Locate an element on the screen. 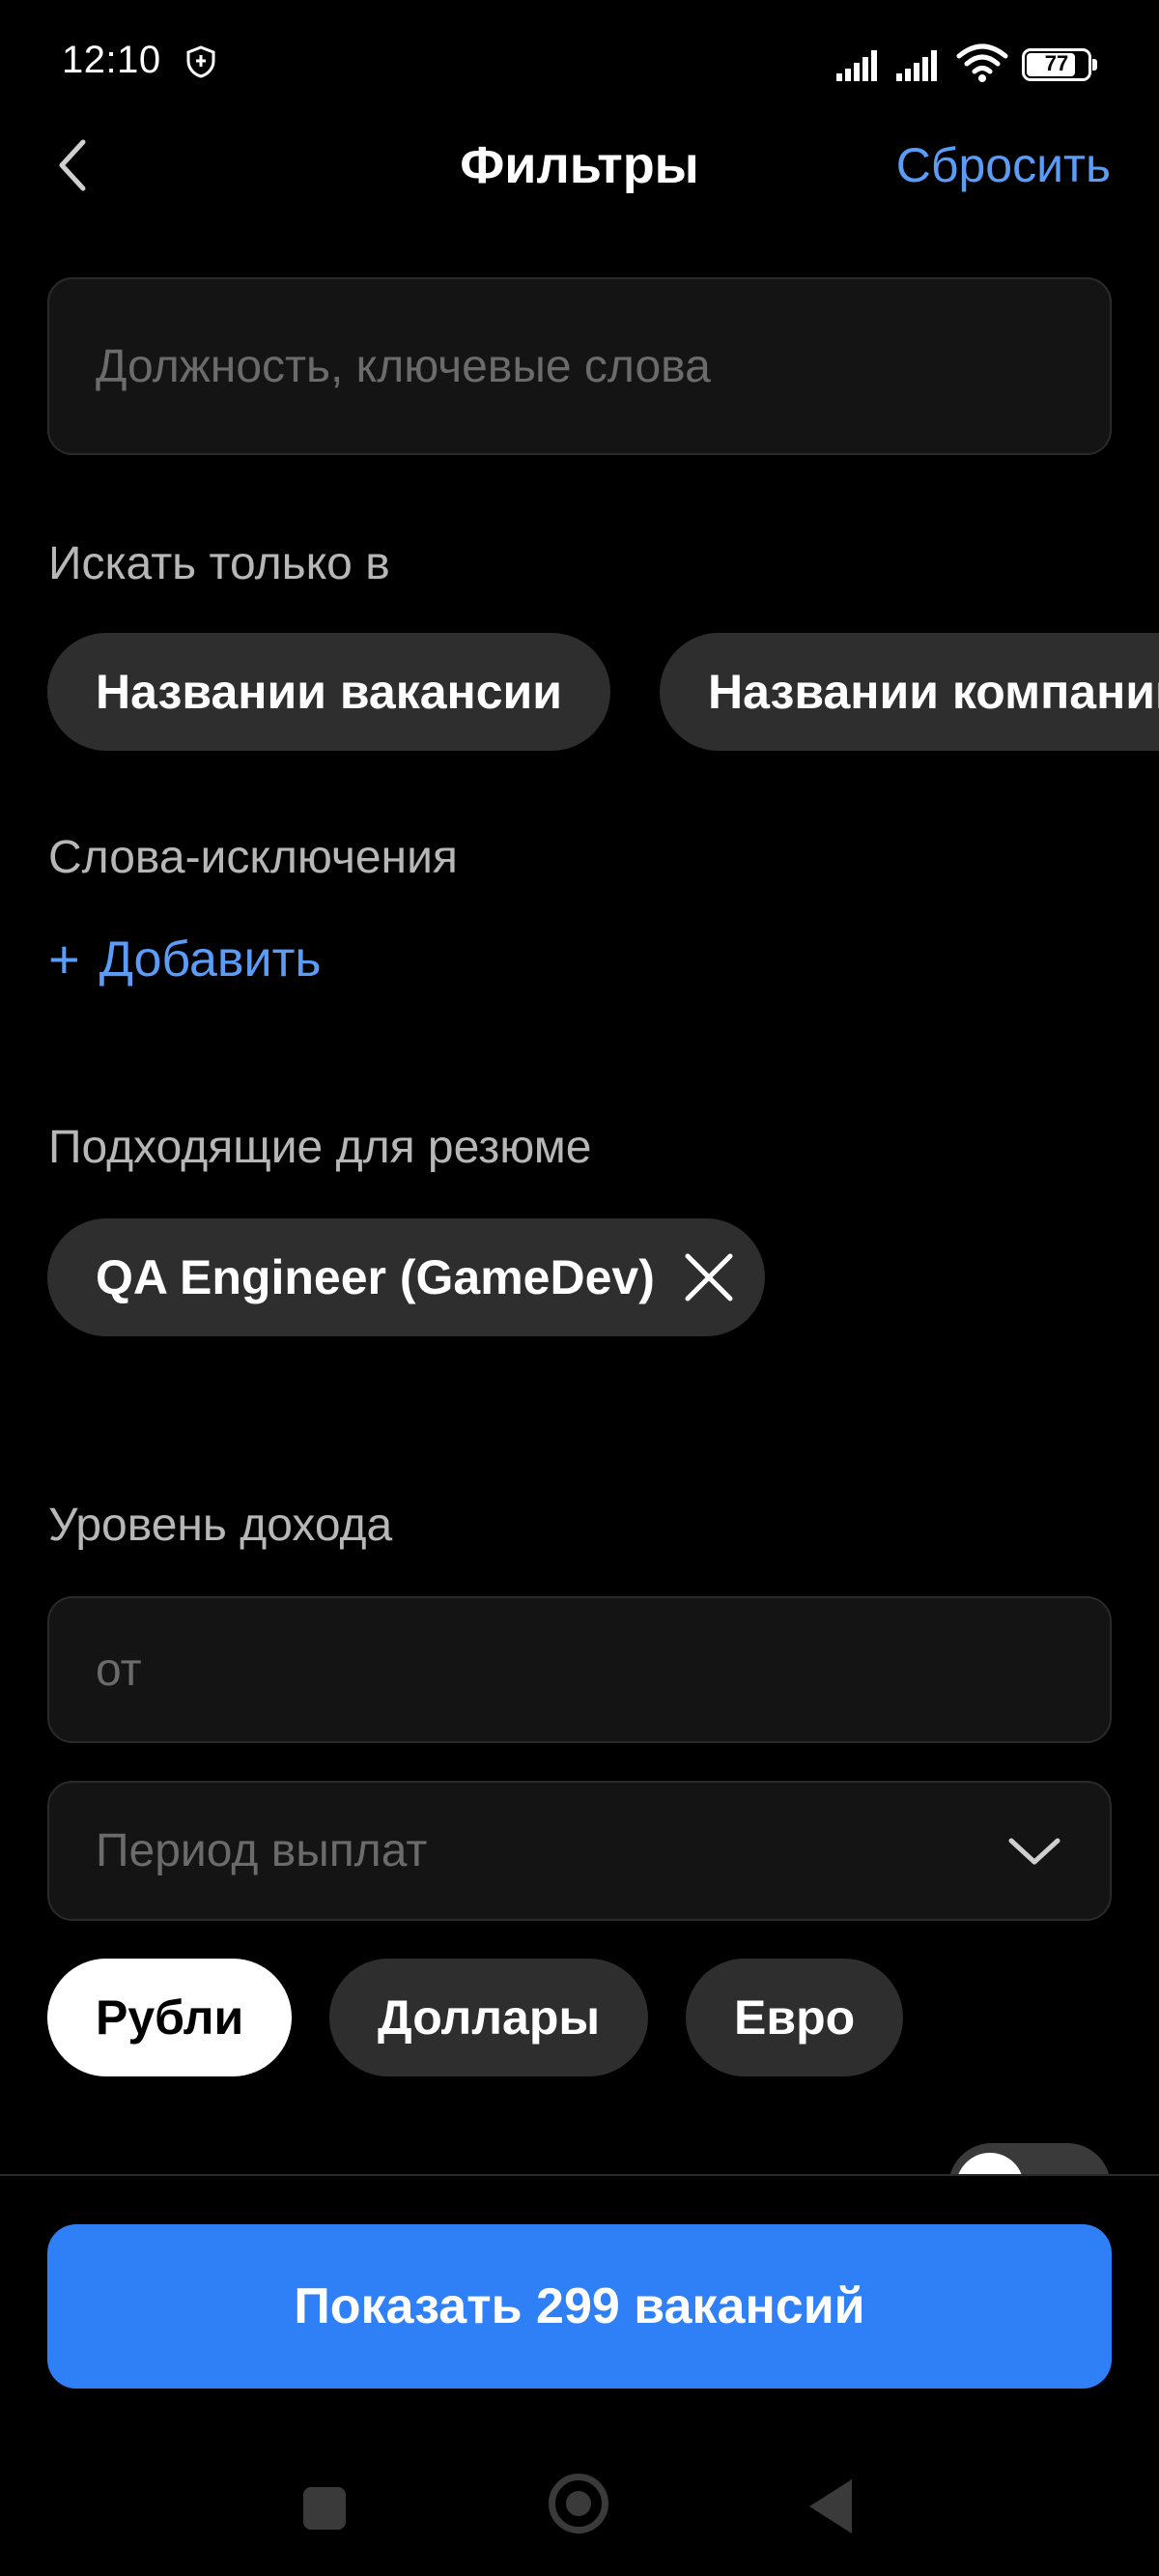 The height and width of the screenshot is (2576, 1159). battery-level: 77 is located at coordinates (1057, 63).